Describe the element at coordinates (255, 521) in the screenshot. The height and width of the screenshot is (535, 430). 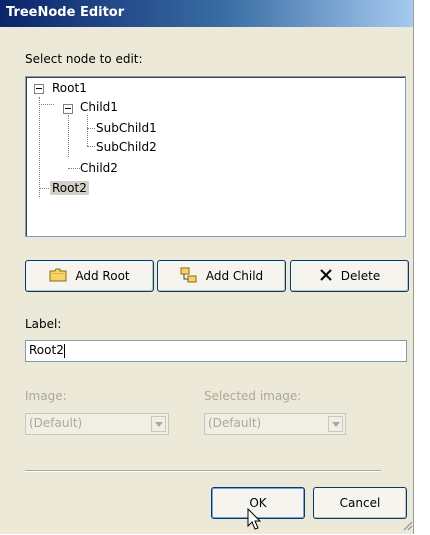
I see `mouse-pointer-icon` at that location.